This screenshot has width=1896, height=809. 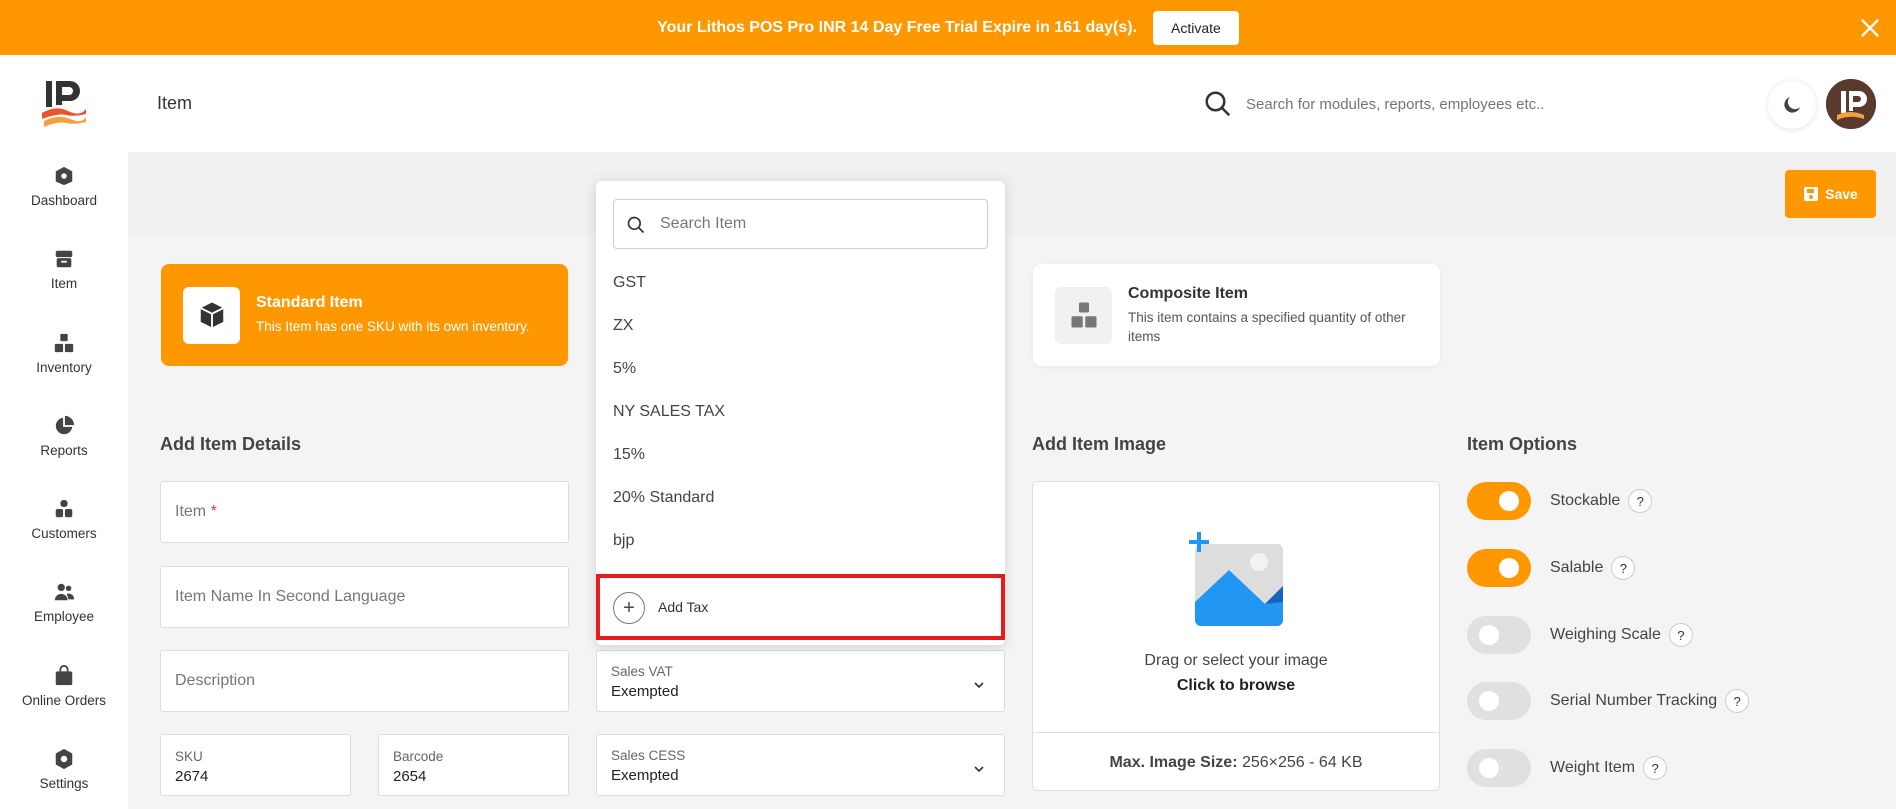 What do you see at coordinates (1580, 635) in the screenshot?
I see `option-weighing-scale: Weighing Scale ?` at bounding box center [1580, 635].